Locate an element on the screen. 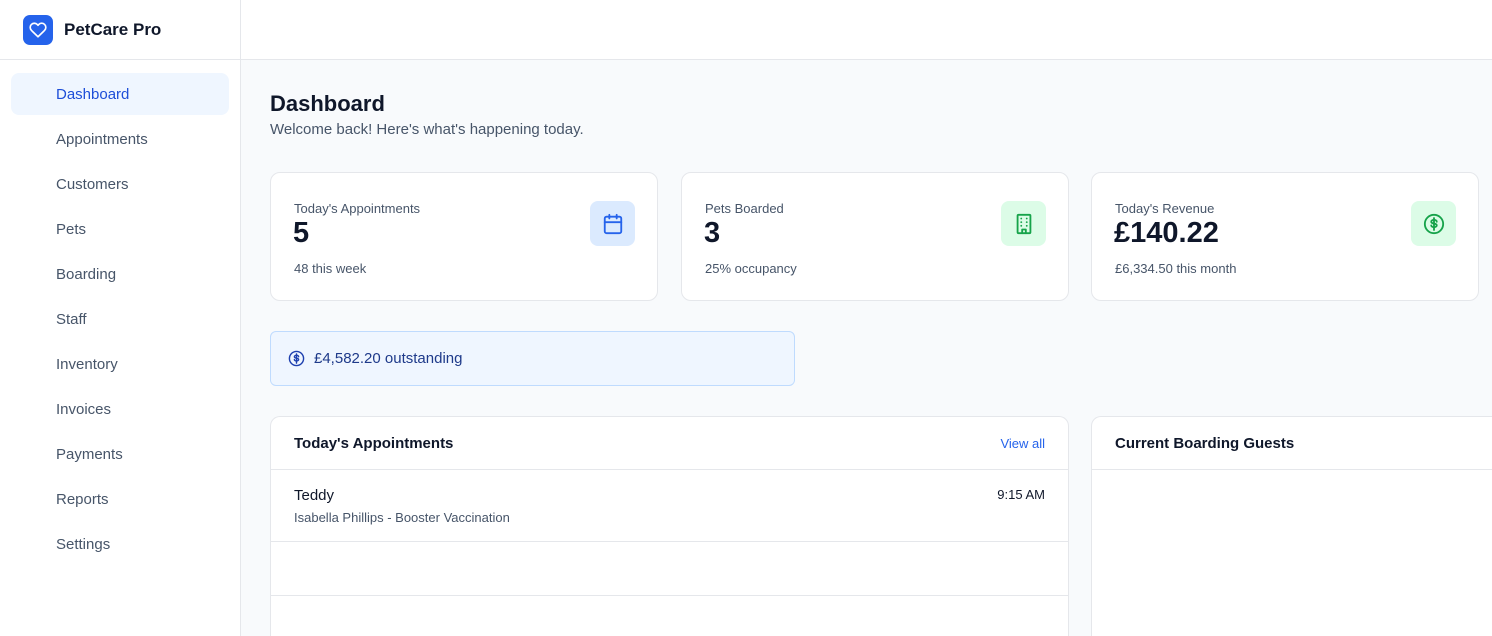  calendar-icon is located at coordinates (612, 223).